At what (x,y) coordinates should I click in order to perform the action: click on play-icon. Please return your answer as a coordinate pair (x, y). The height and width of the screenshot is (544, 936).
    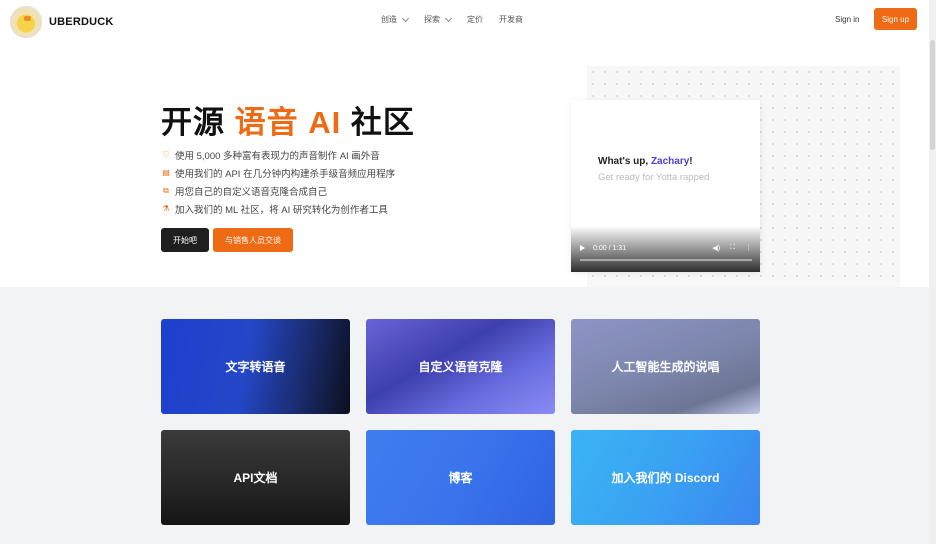
    Looking at the image, I should click on (582, 248).